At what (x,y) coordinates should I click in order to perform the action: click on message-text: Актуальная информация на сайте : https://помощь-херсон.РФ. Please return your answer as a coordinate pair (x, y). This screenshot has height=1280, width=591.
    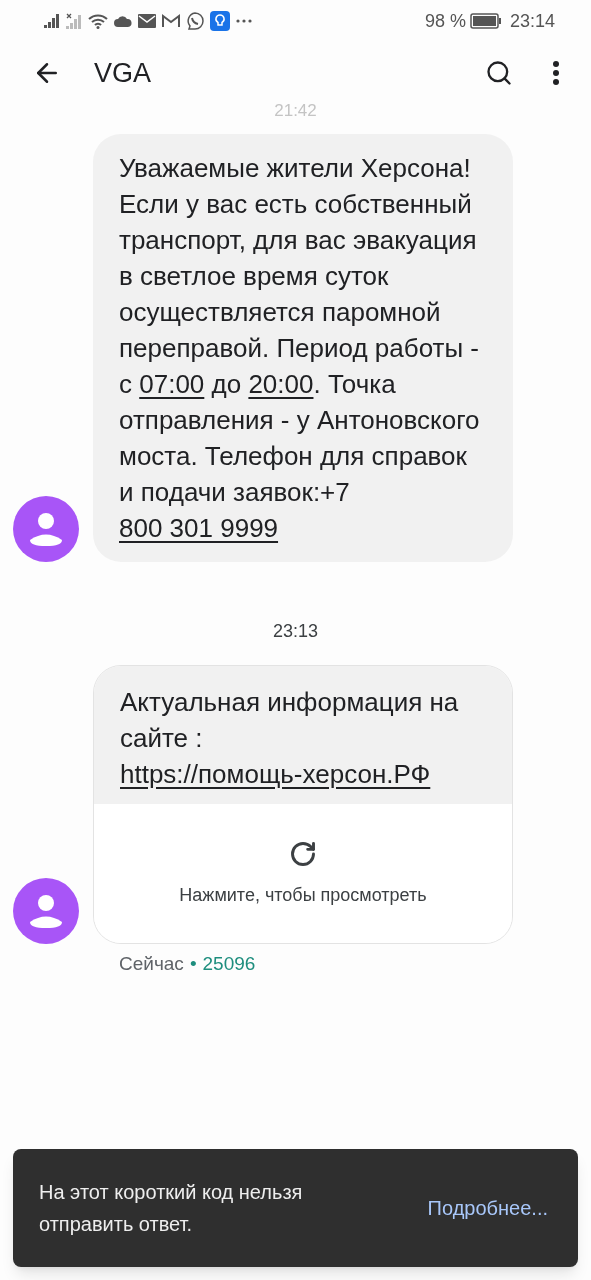
    Looking at the image, I should click on (290, 738).